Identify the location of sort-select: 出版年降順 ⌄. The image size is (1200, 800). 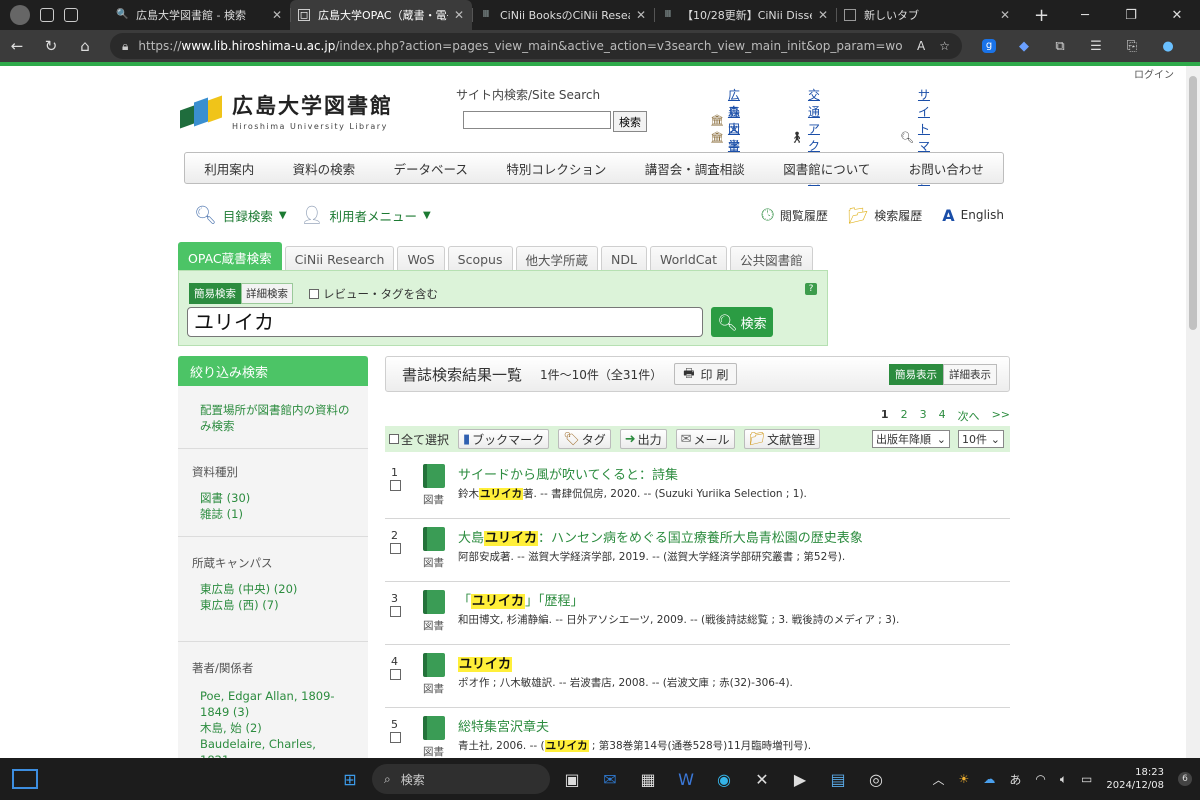
(911, 439).